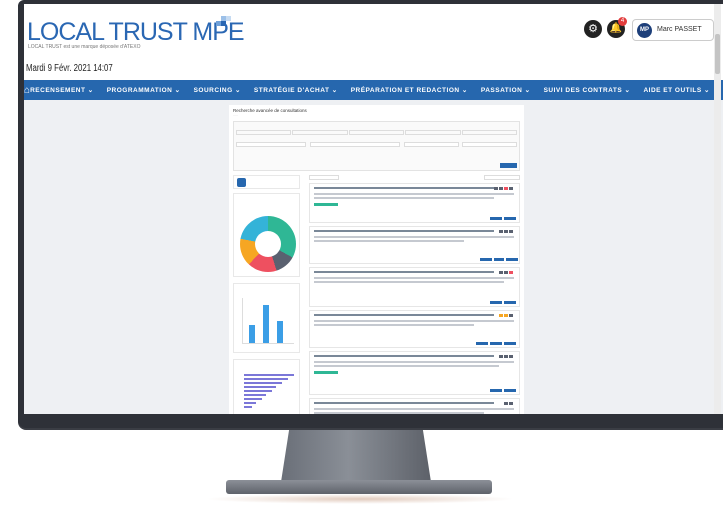 Image resolution: width=723 pixels, height=509 pixels. I want to click on breadcrumb: ·····, so click(235, 115).